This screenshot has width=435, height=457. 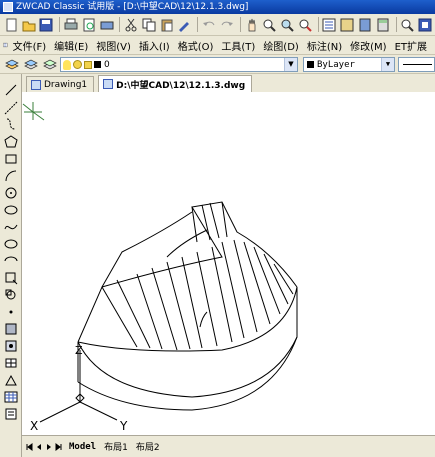 What do you see at coordinates (5, 45) in the screenshot?
I see `document-icon` at bounding box center [5, 45].